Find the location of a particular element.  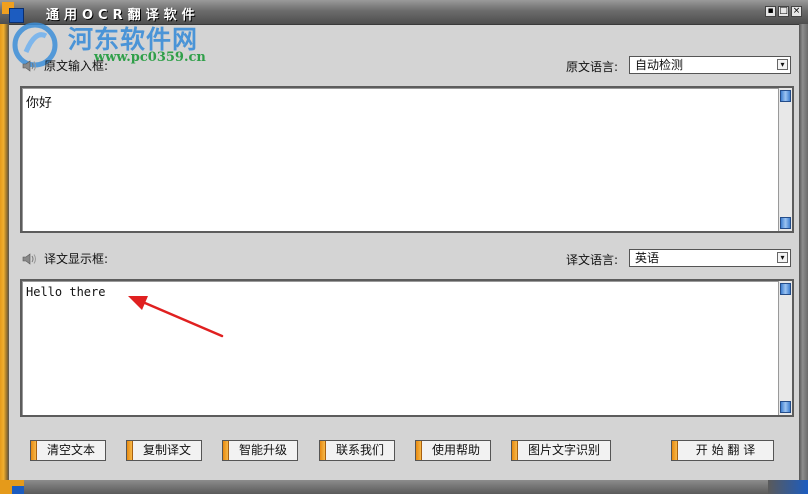

maximize-button: □ is located at coordinates (783, 11).